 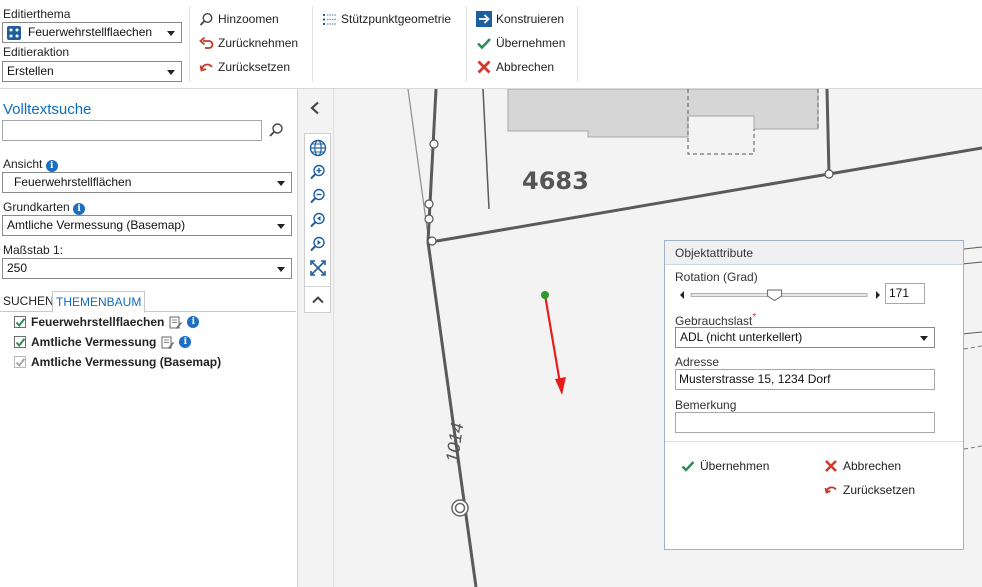 I want to click on scale-select: 250, so click(x=147, y=268).